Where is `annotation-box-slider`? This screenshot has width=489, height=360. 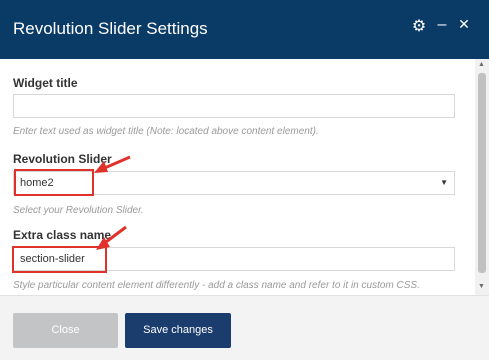 annotation-box-slider is located at coordinates (54, 182).